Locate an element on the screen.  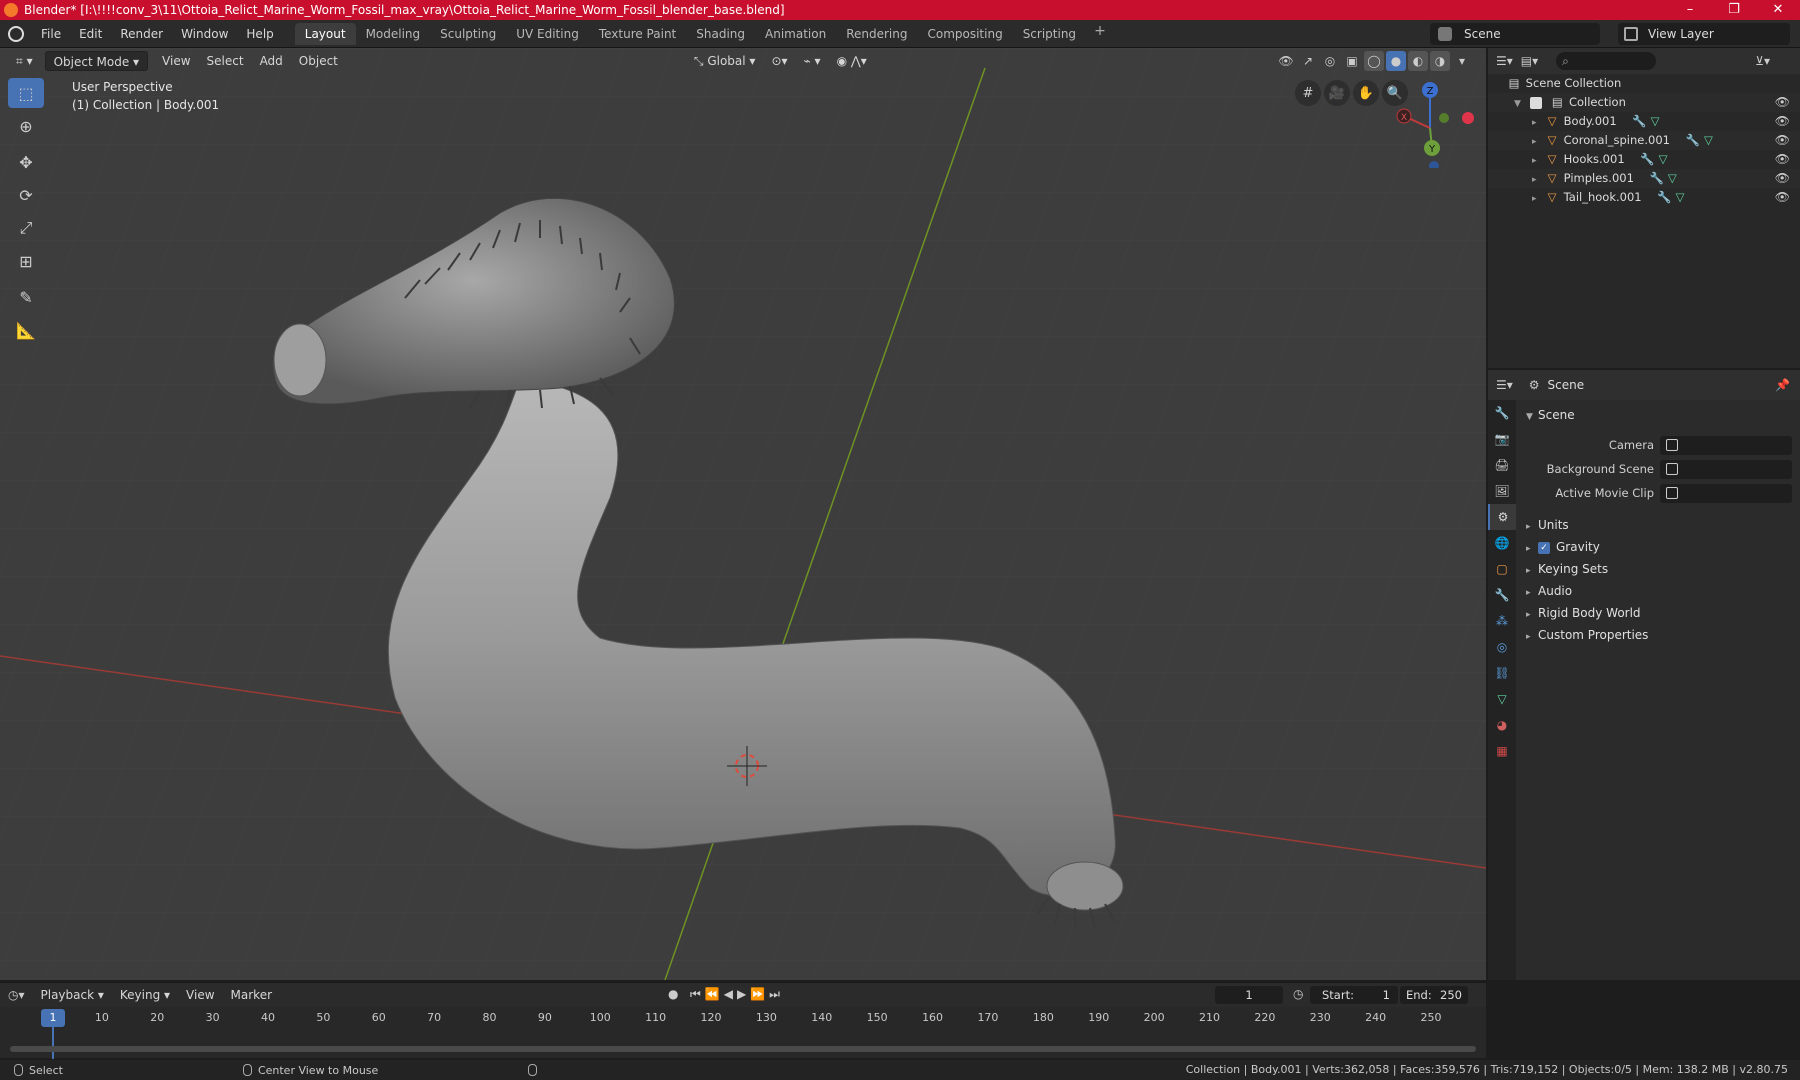
tab-shading: Shading is located at coordinates (720, 34).